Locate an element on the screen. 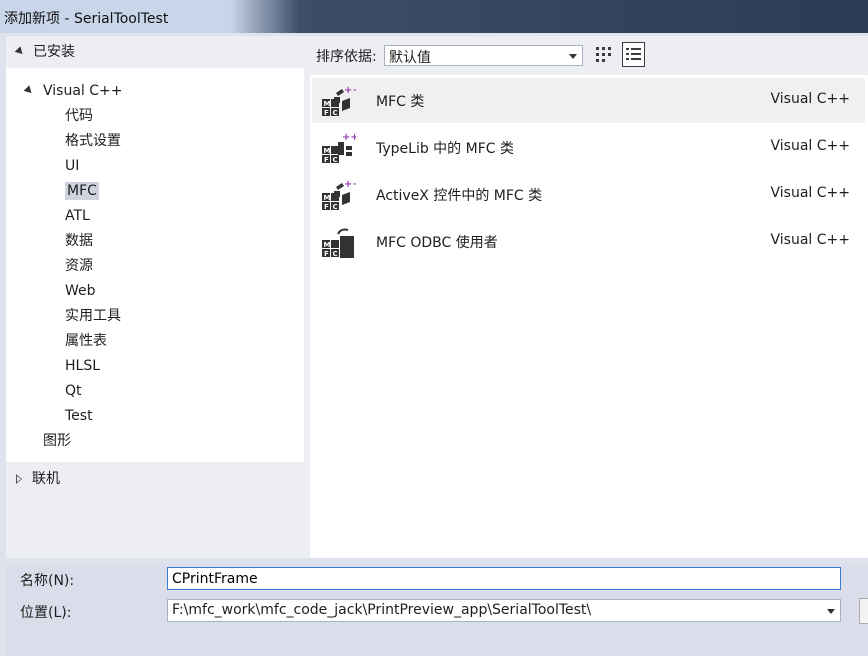 The image size is (868, 656). browse-button is located at coordinates (863, 611).